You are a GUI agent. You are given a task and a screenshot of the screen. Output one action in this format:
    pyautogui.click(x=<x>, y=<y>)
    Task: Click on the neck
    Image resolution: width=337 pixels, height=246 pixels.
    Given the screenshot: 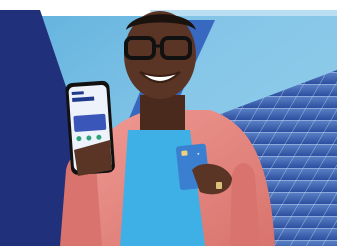 What is the action you would take?
    pyautogui.click(x=162, y=112)
    